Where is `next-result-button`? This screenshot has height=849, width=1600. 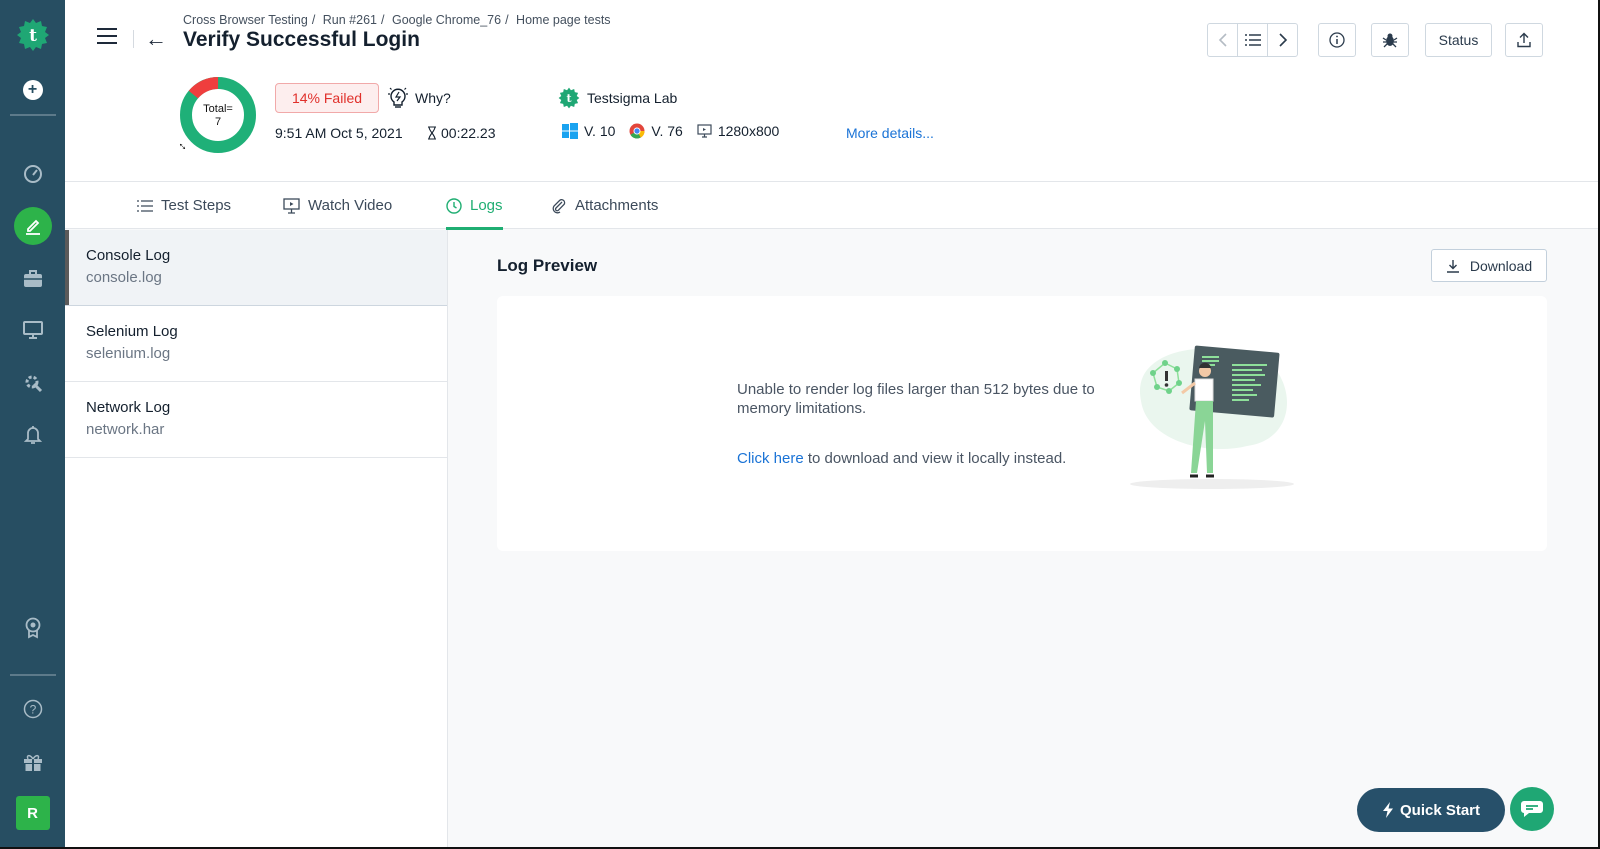 next-result-button is located at coordinates (1282, 40).